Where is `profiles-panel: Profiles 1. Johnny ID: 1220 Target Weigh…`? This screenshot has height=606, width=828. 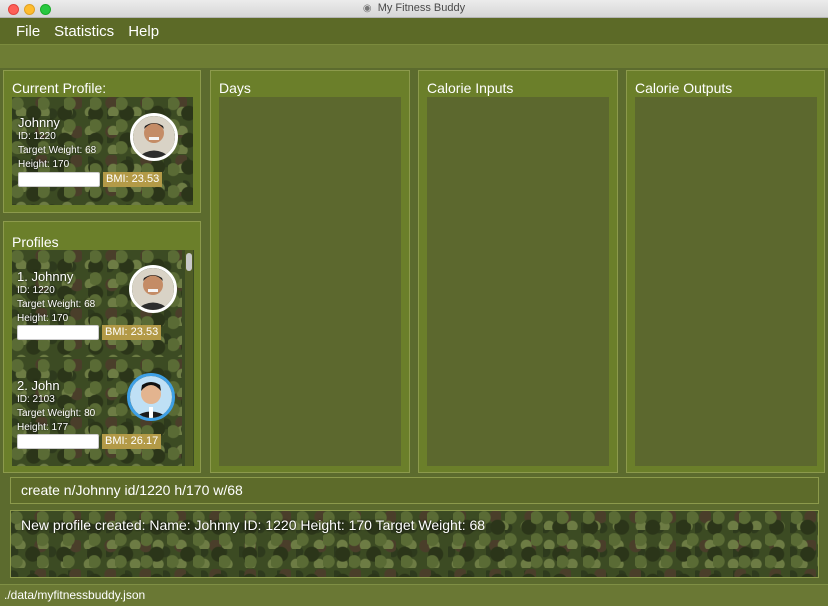 profiles-panel: Profiles 1. Johnny ID: 1220 Target Weigh… is located at coordinates (102, 347).